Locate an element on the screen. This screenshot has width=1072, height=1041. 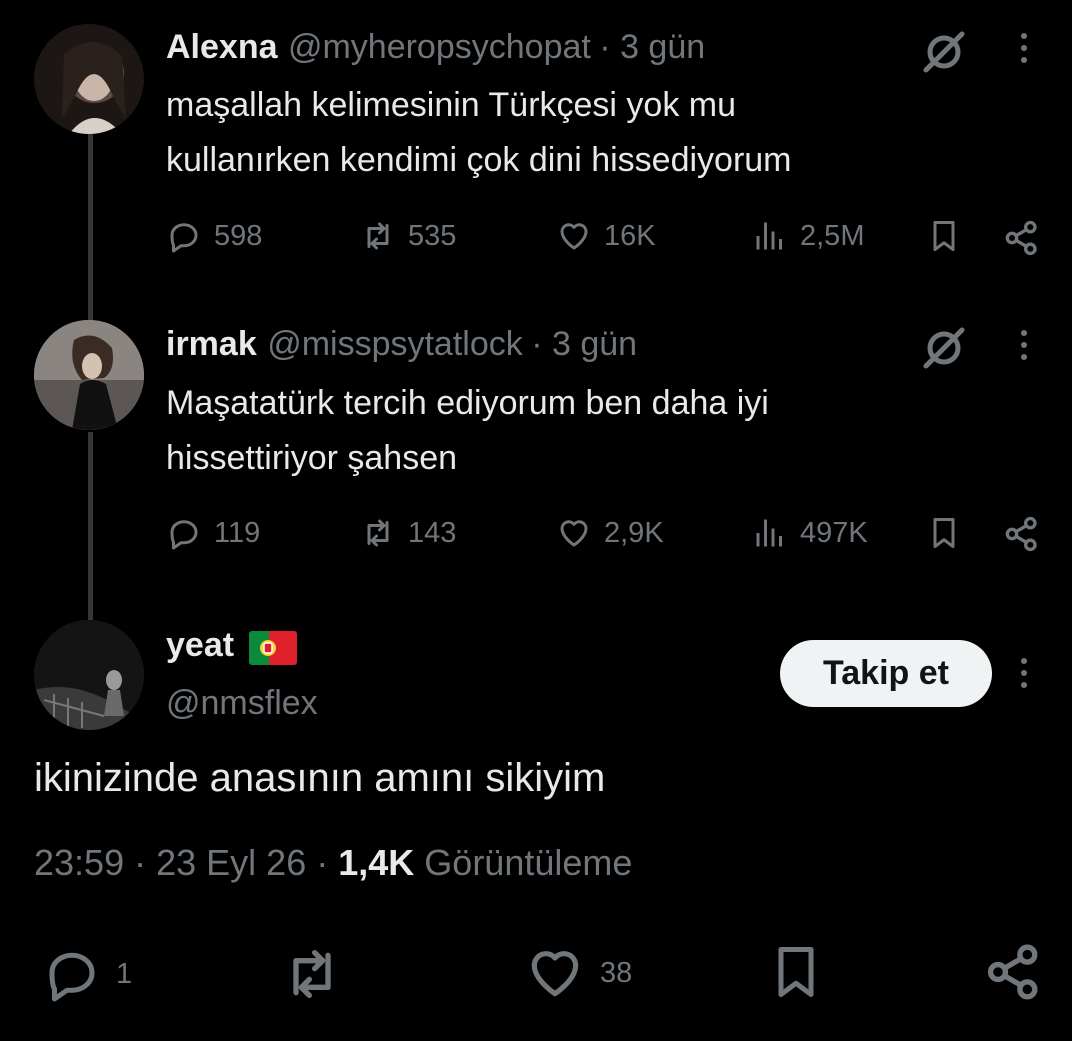
author-name: yeat is located at coordinates (200, 645).